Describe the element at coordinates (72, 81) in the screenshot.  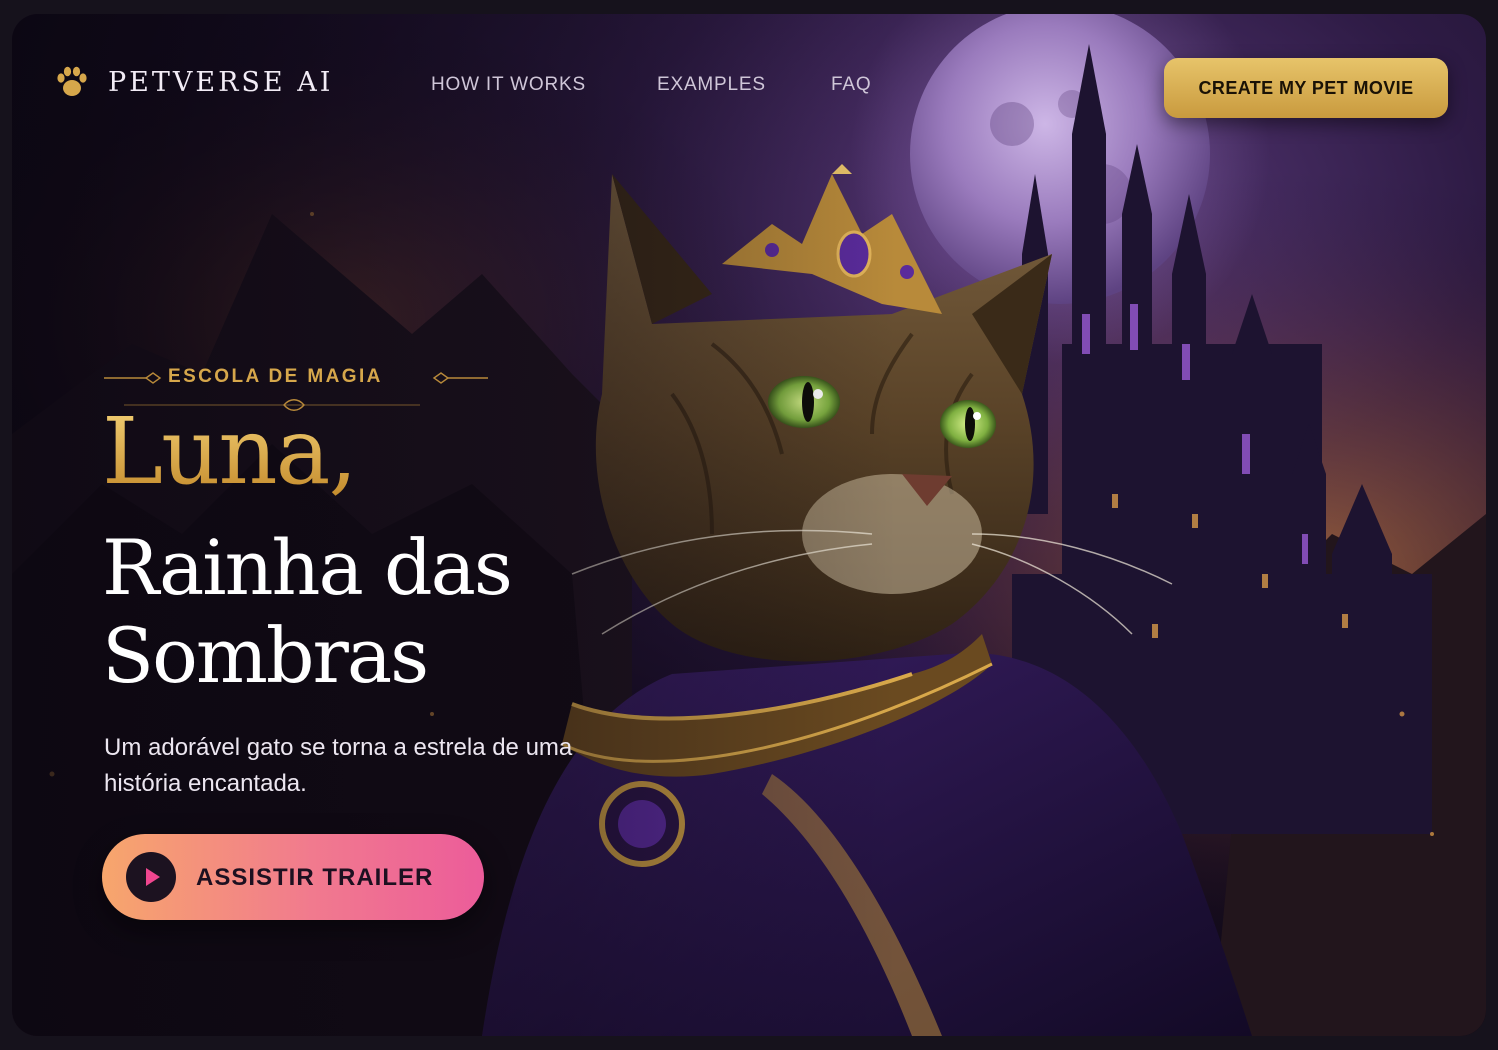
I see `paw-icon` at that location.